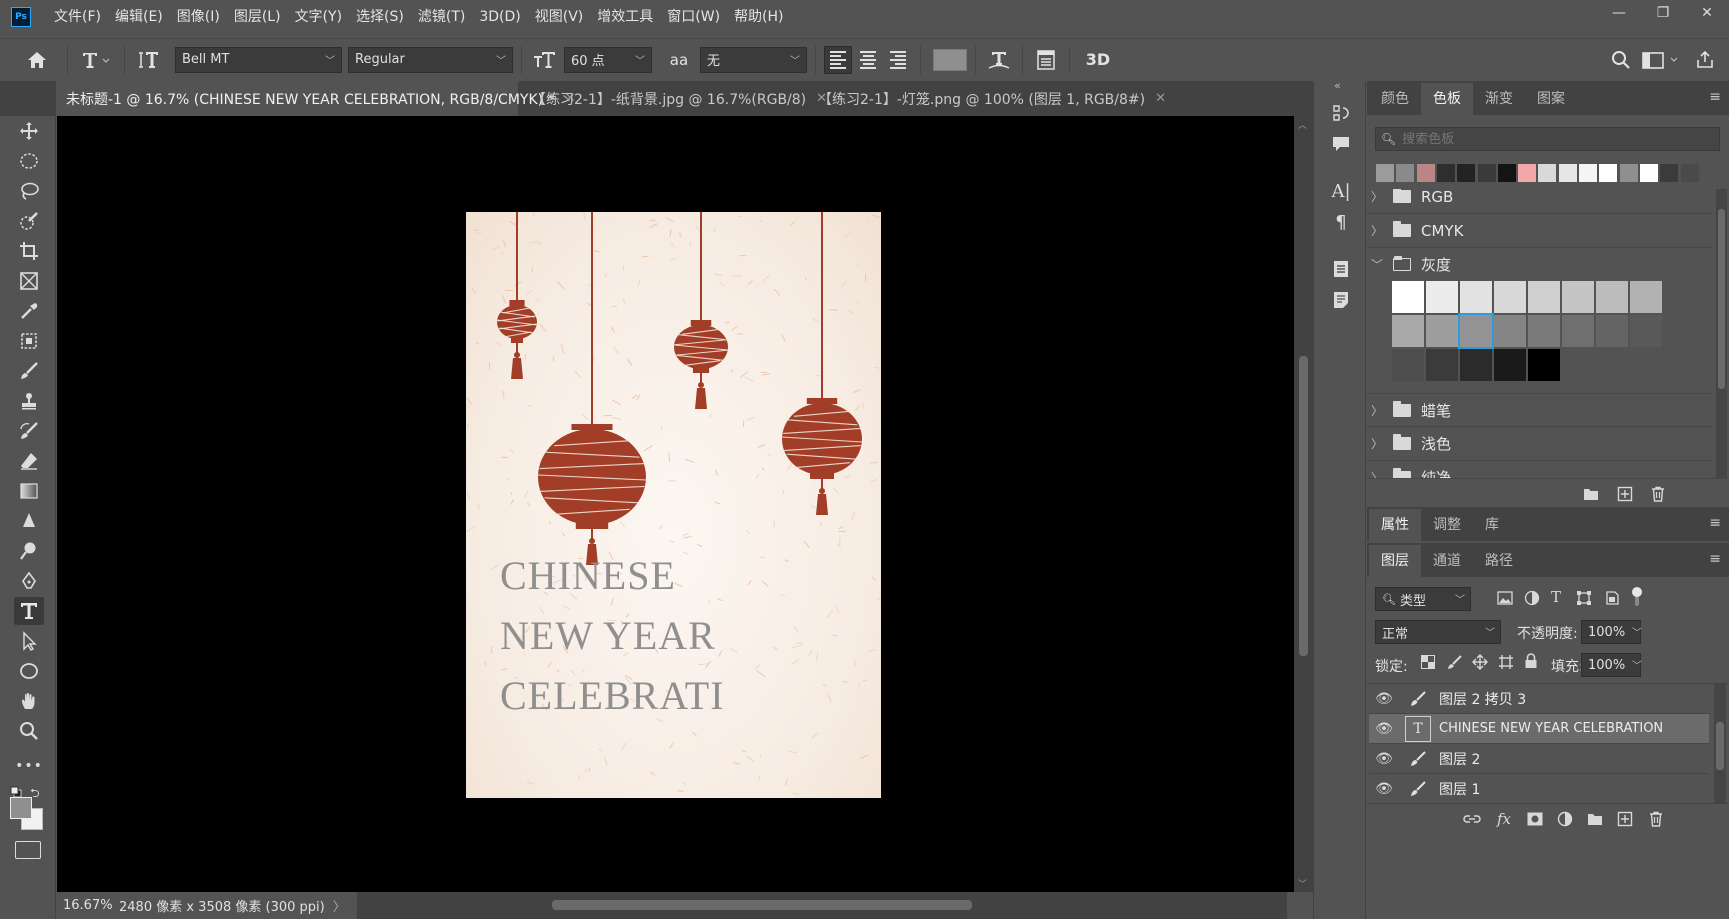 The image size is (1729, 919). What do you see at coordinates (1531, 663) in the screenshot?
I see `lock-all-icon` at bounding box center [1531, 663].